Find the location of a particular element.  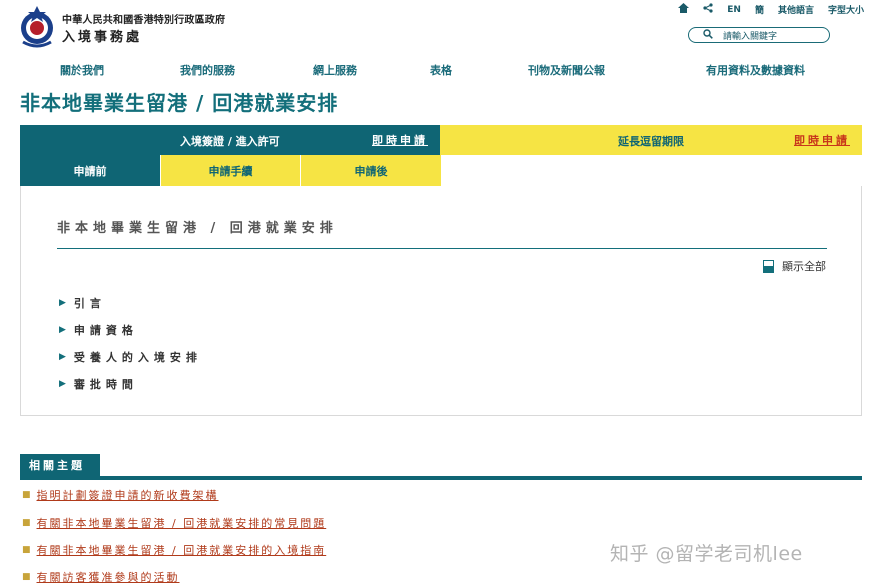

accordion-label: 受養人的入境安排 is located at coordinates (137, 357).